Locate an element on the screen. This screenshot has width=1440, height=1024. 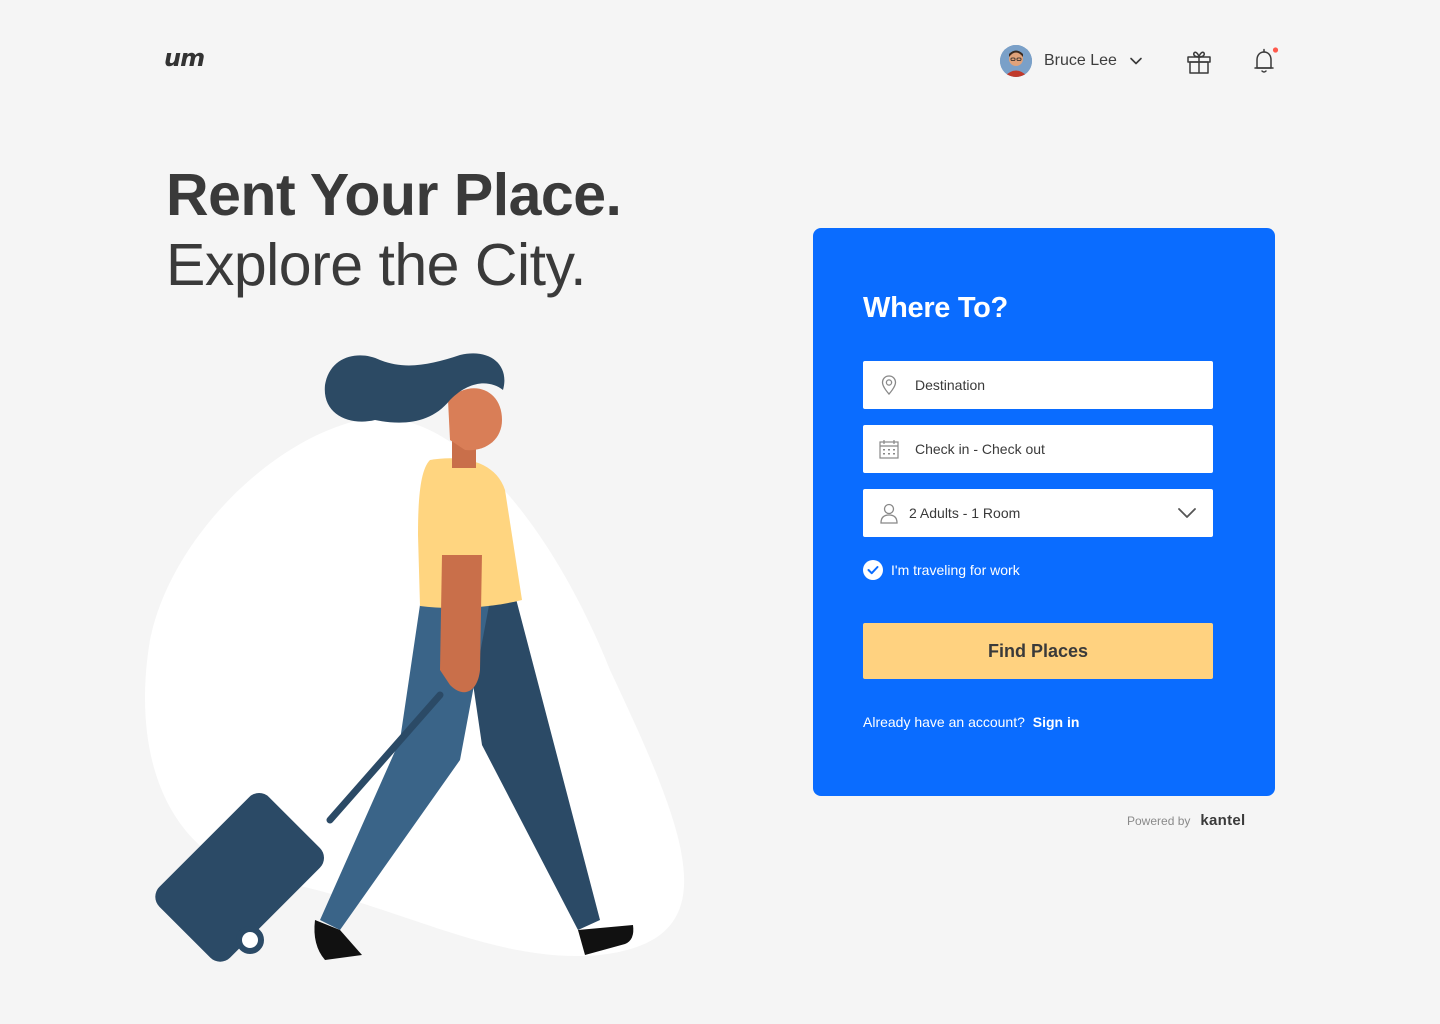
guests-select: 2 Adults - 1 Room is located at coordinates (1038, 513).